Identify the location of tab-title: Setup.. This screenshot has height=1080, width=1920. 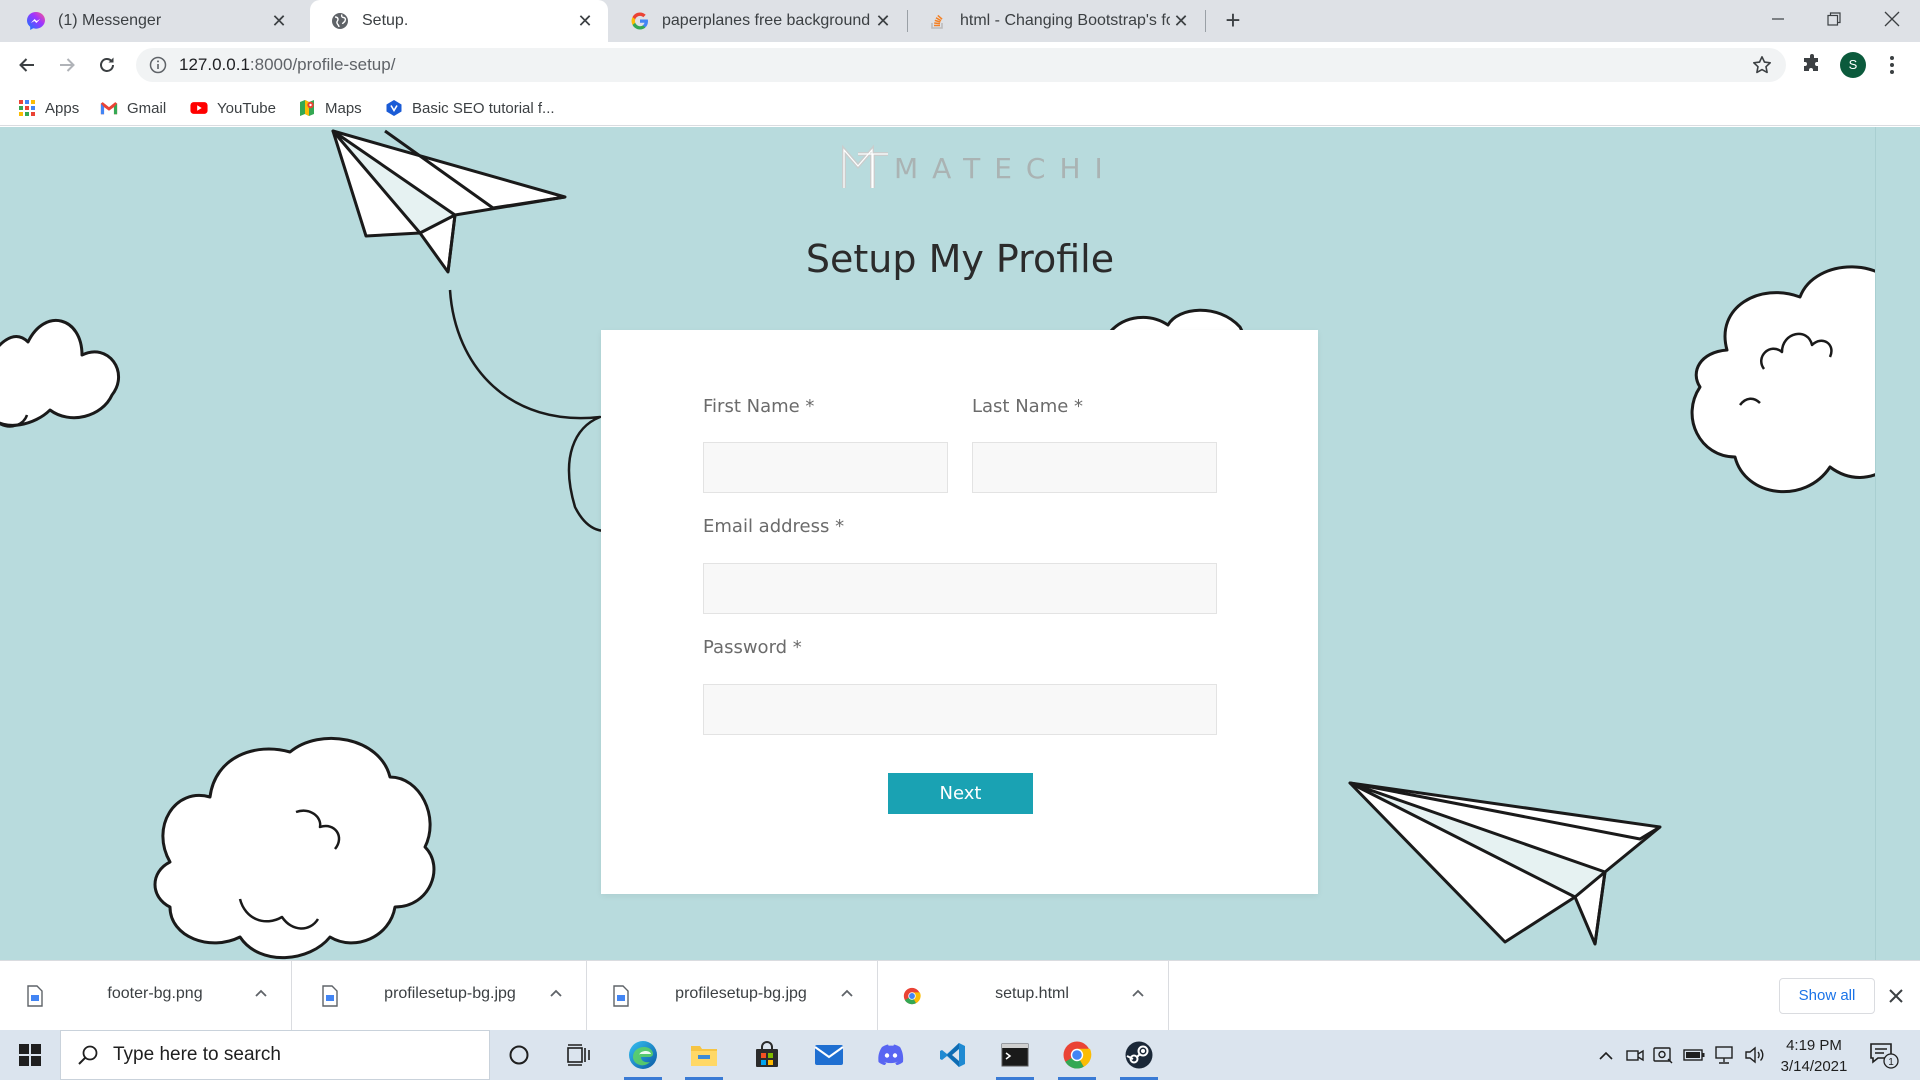
(385, 20).